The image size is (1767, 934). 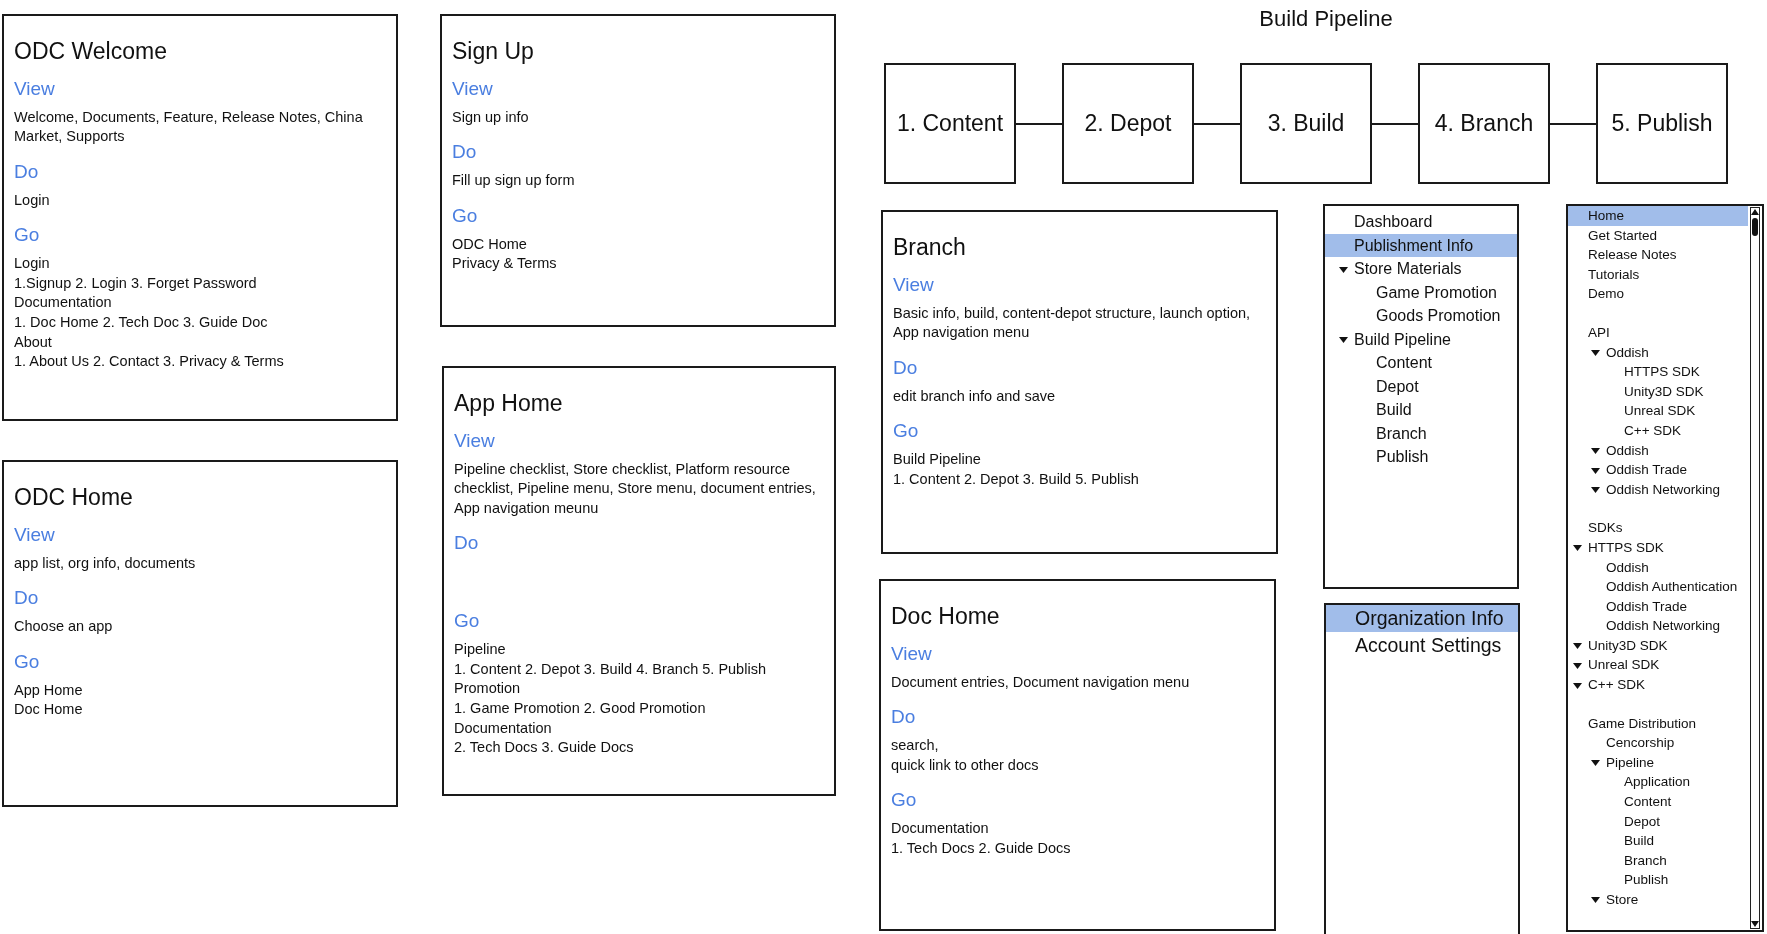 What do you see at coordinates (91, 52) in the screenshot?
I see `screen-title: ODC Welcome` at bounding box center [91, 52].